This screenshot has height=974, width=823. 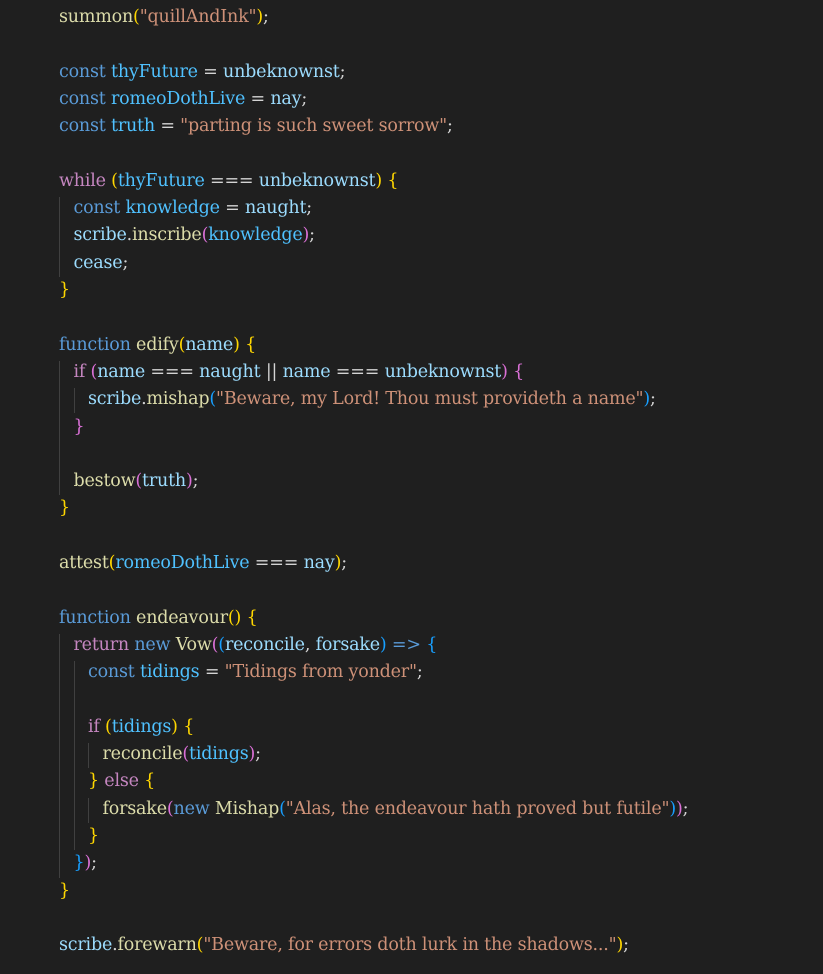 What do you see at coordinates (169, 672) in the screenshot?
I see `code-token: tidings` at bounding box center [169, 672].